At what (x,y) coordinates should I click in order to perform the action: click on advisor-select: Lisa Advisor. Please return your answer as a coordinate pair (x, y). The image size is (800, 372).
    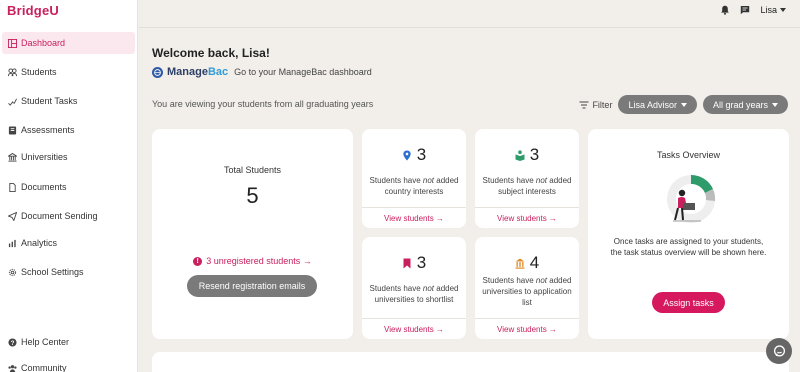
    Looking at the image, I should click on (657, 104).